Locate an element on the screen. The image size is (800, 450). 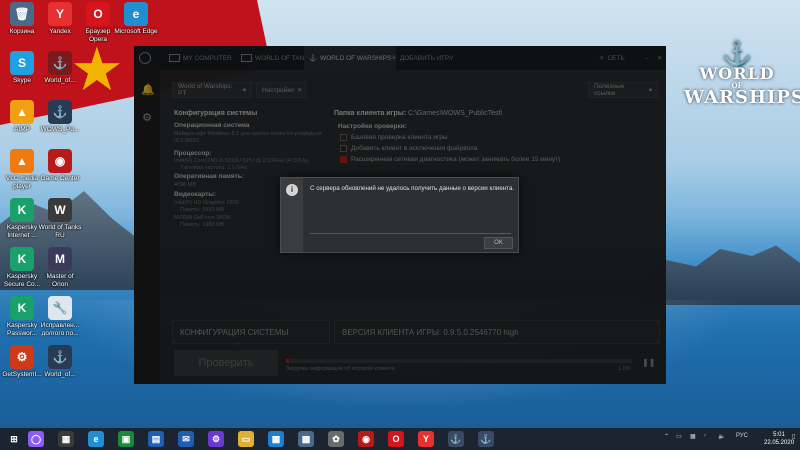
app-icon: S is located at coordinates (22, 63).